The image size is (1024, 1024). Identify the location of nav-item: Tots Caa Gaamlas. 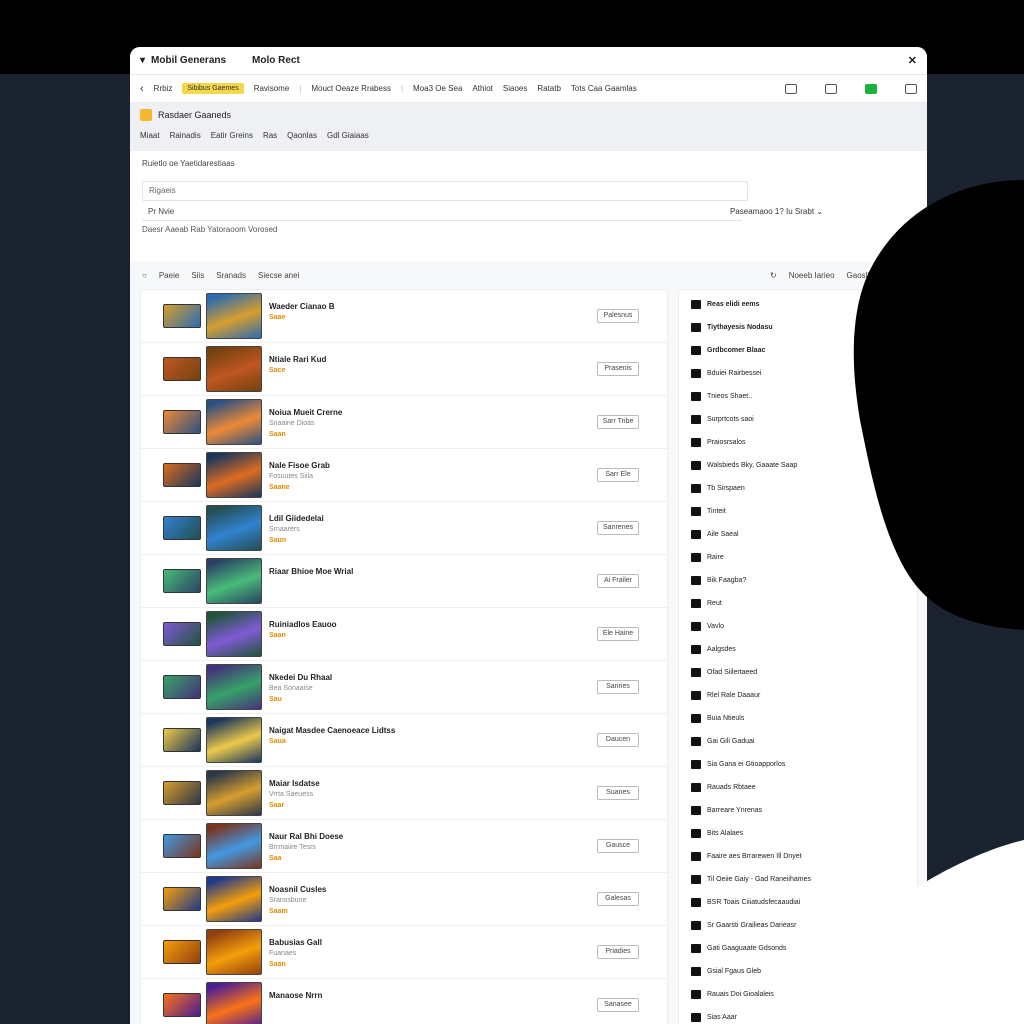
(604, 88).